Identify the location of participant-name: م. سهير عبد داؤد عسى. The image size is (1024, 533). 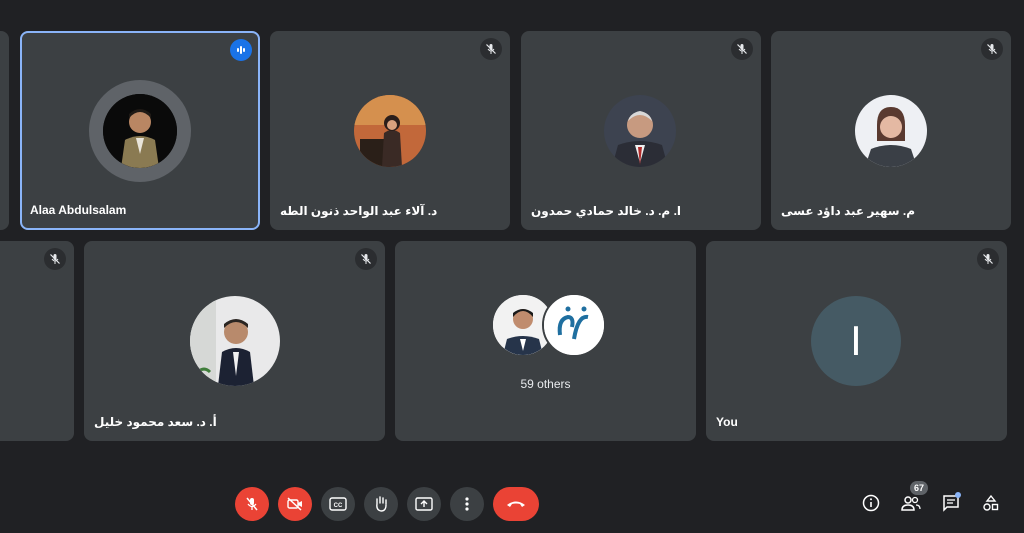
(848, 211).